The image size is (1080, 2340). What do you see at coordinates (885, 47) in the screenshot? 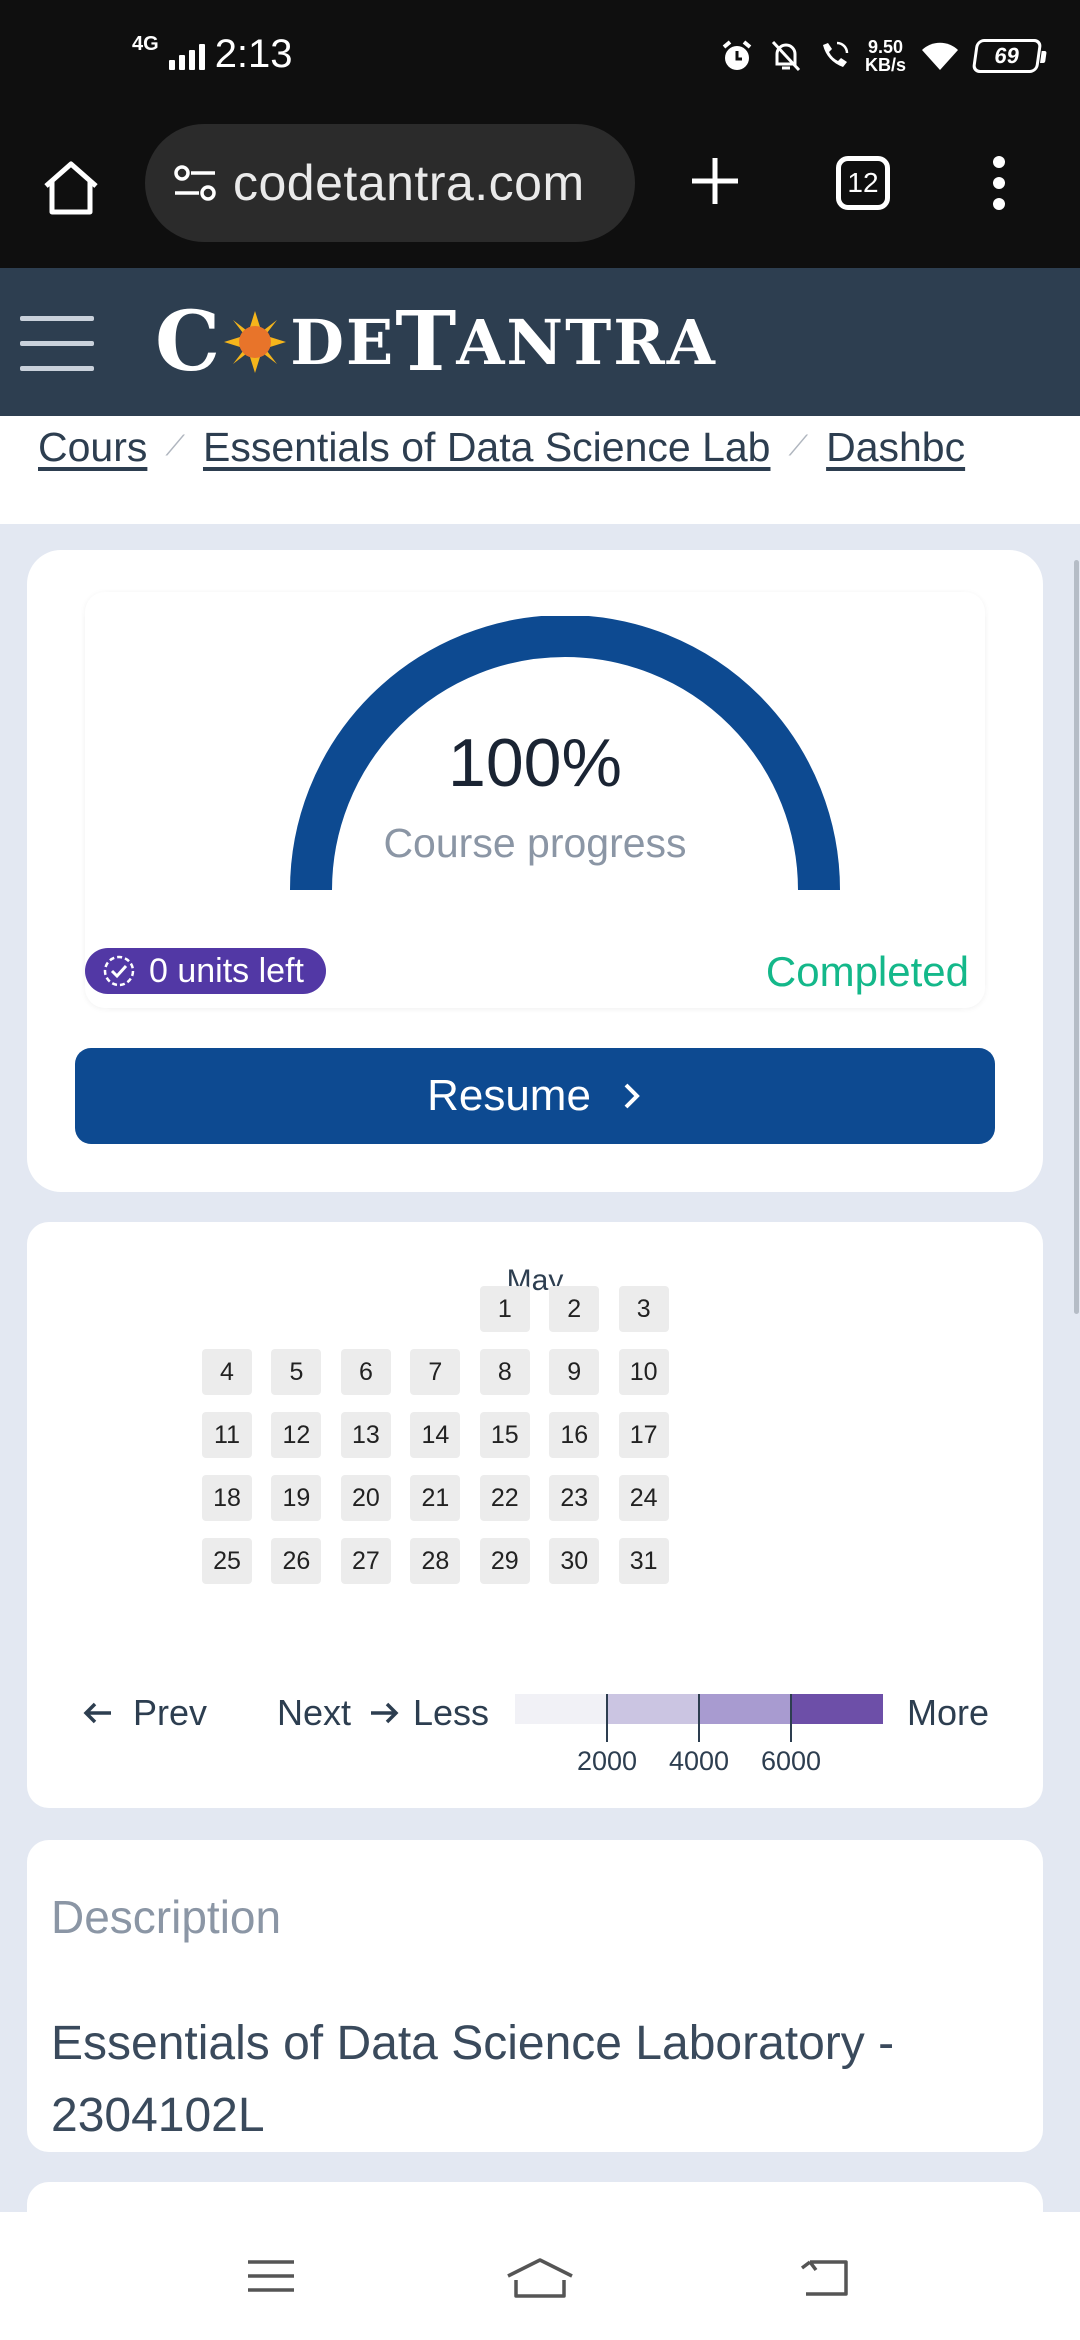
I see `speed-value: 9.50` at bounding box center [885, 47].